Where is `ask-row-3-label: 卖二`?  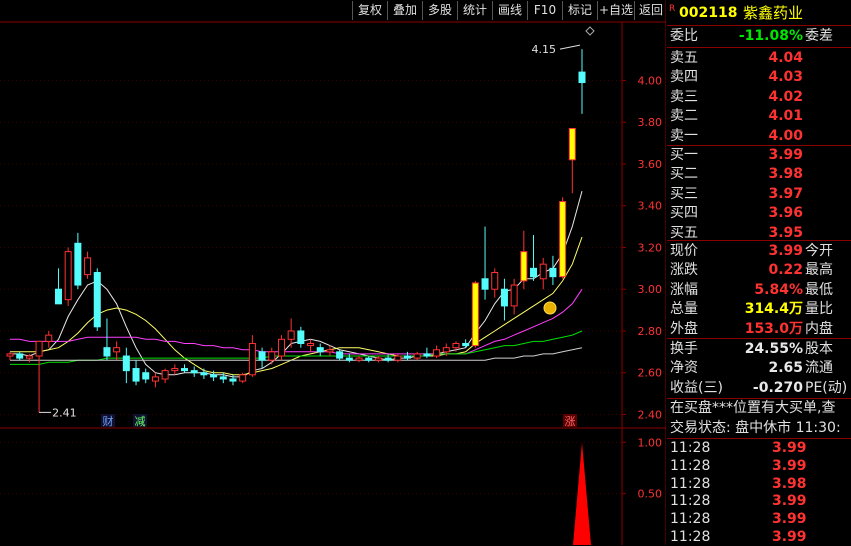 ask-row-3-label: 卖二 is located at coordinates (684, 116).